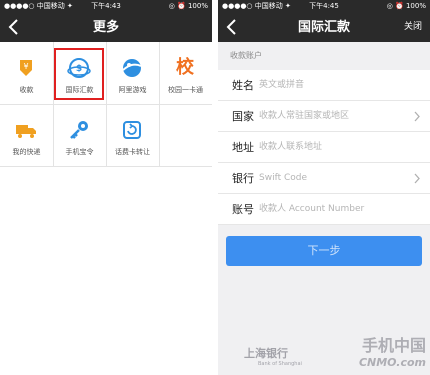 The image size is (430, 375). I want to click on grid-item-card-transfer: 话费卡转让, so click(132, 135).